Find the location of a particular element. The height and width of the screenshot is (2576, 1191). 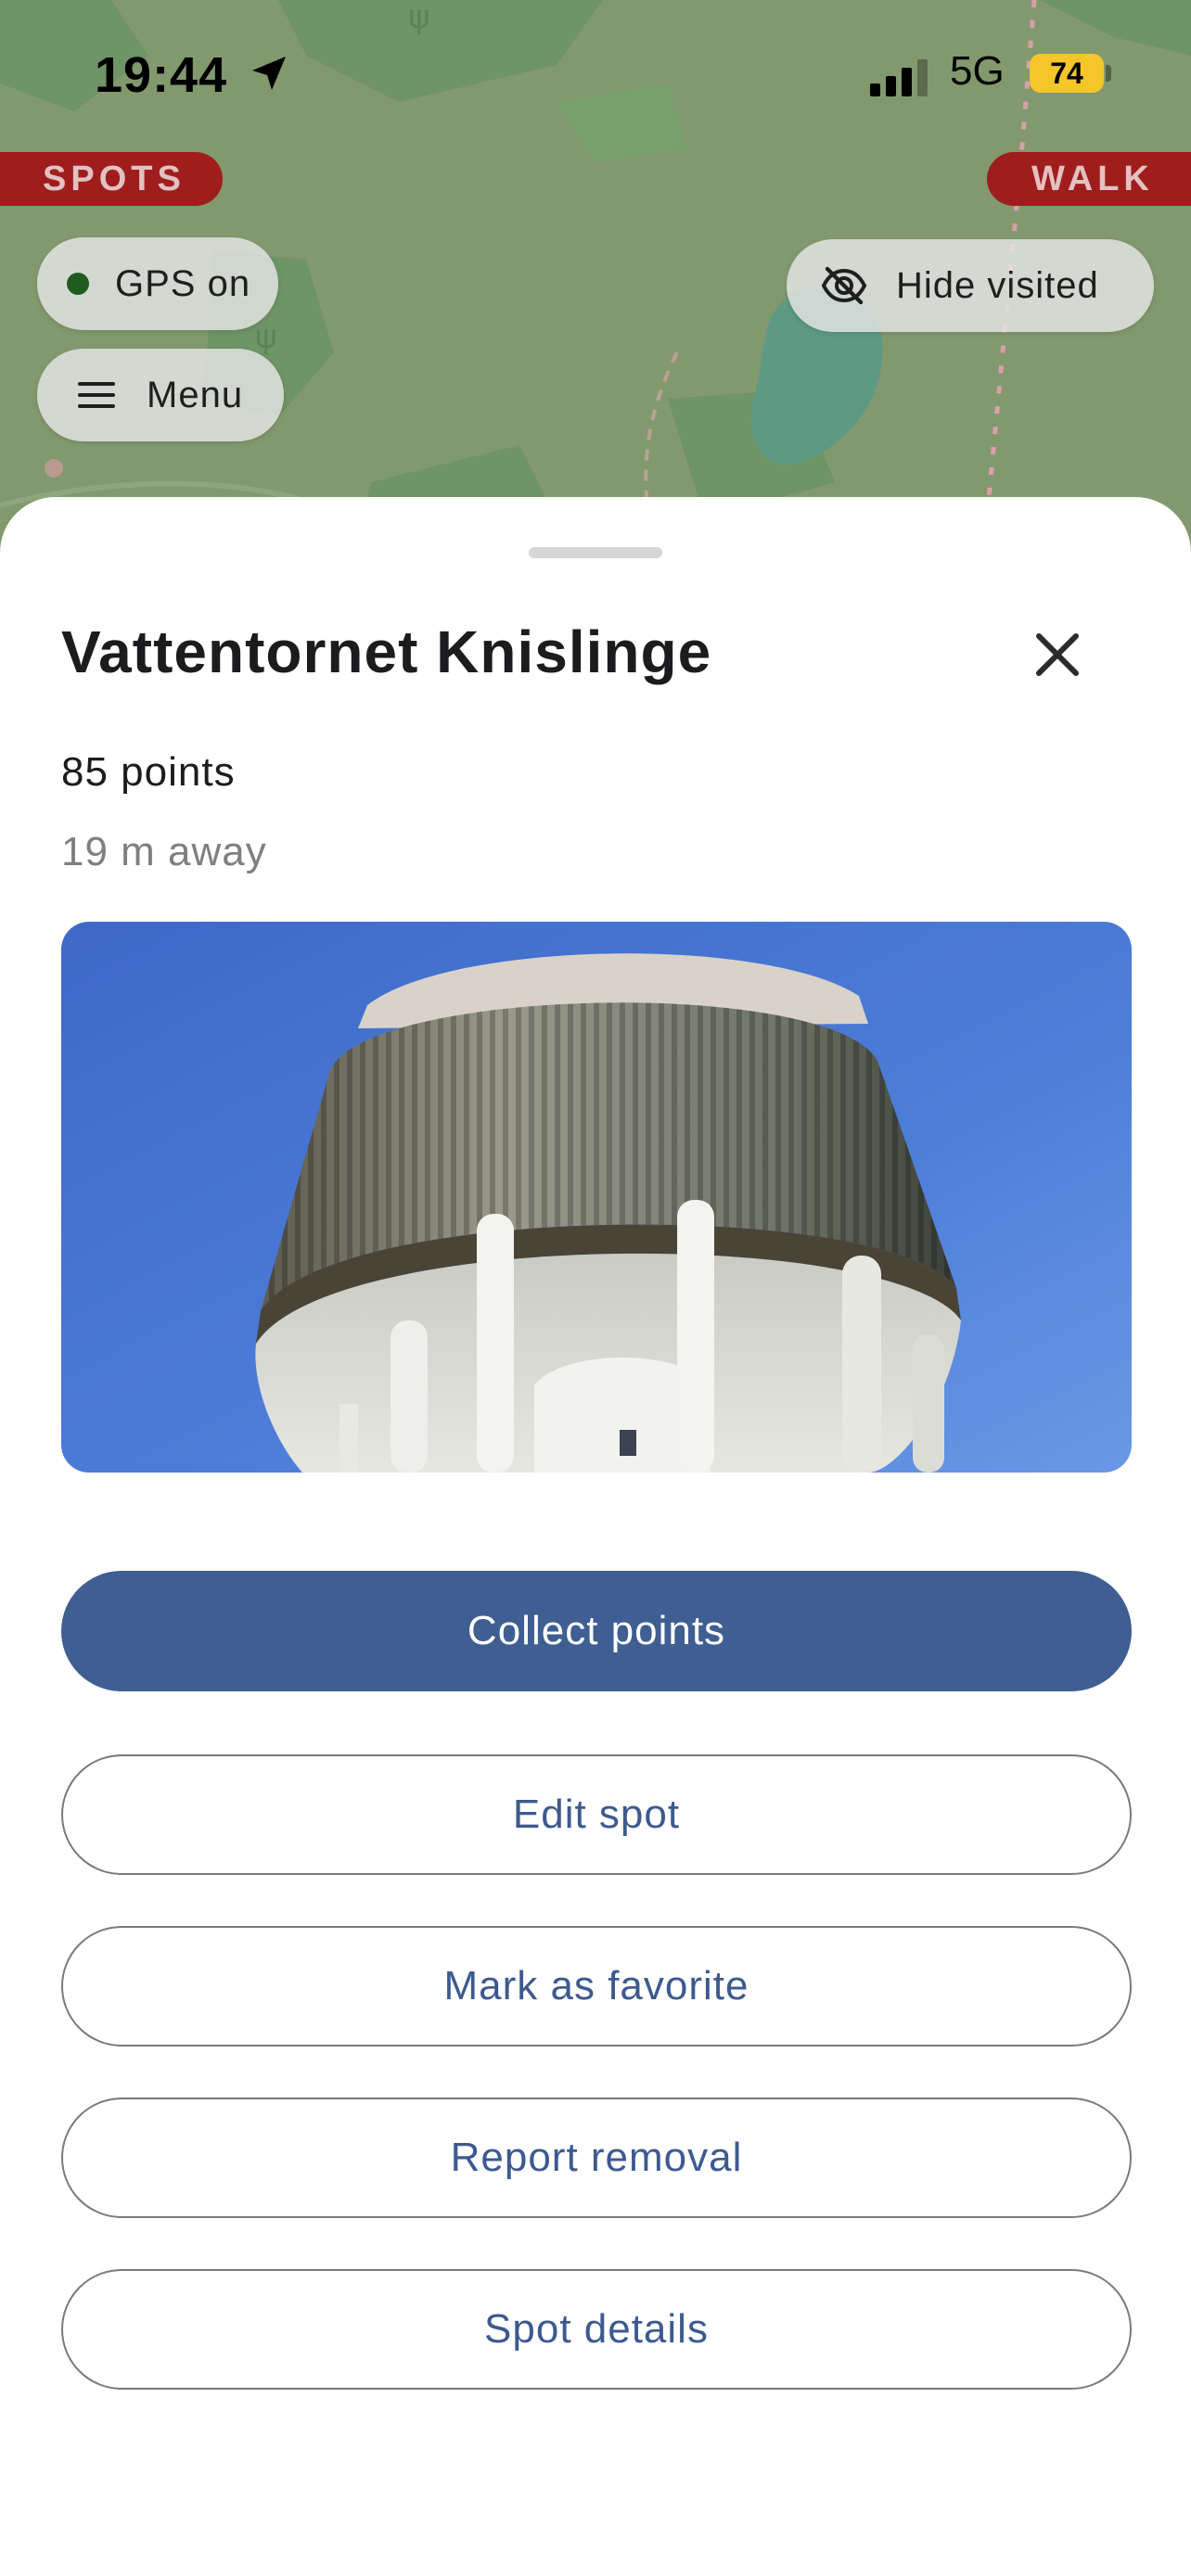

hide-visited-button: Hide visited is located at coordinates (970, 286).